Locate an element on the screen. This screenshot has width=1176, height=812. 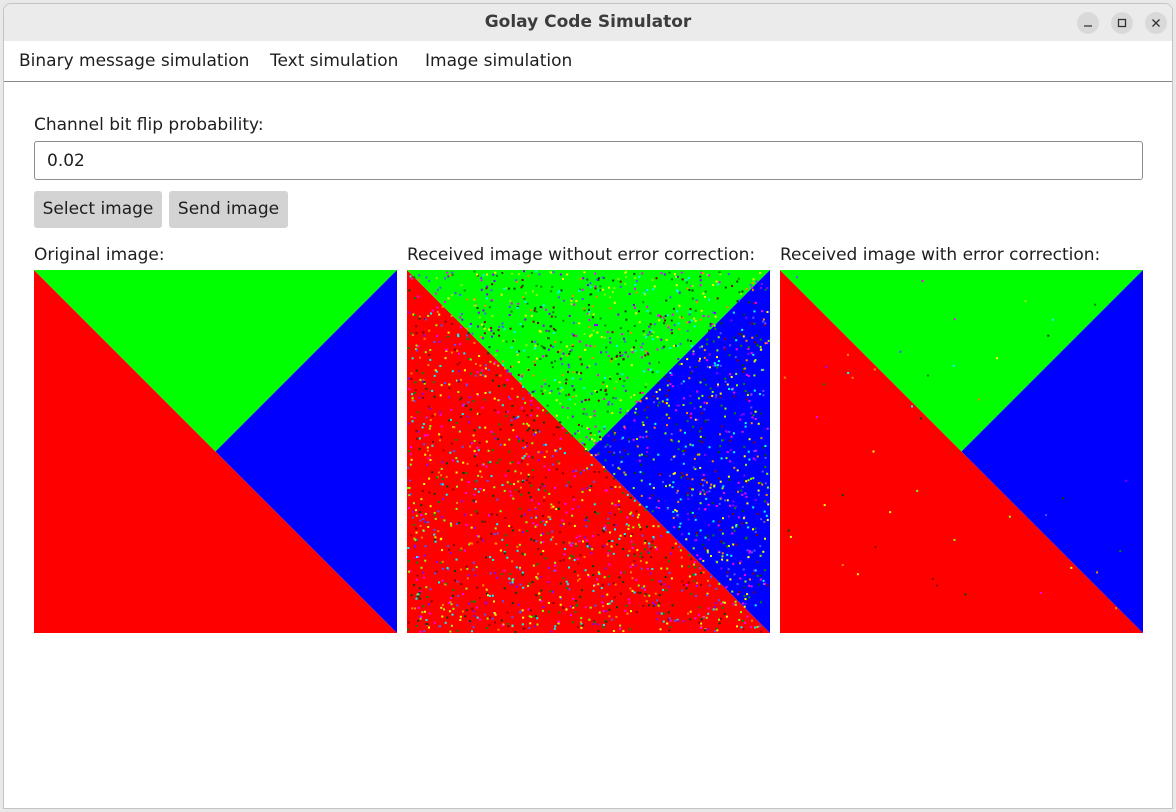
minimize-button is located at coordinates (1088, 23).